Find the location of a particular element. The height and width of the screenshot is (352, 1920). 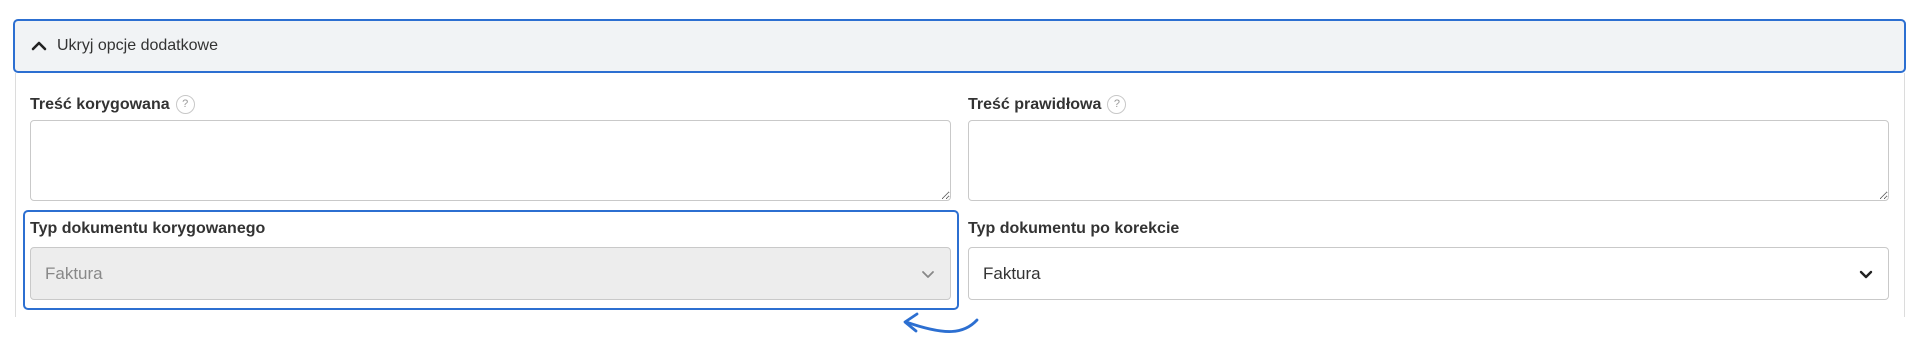

corrected-content-label: Treść korygowana ? is located at coordinates (112, 104).